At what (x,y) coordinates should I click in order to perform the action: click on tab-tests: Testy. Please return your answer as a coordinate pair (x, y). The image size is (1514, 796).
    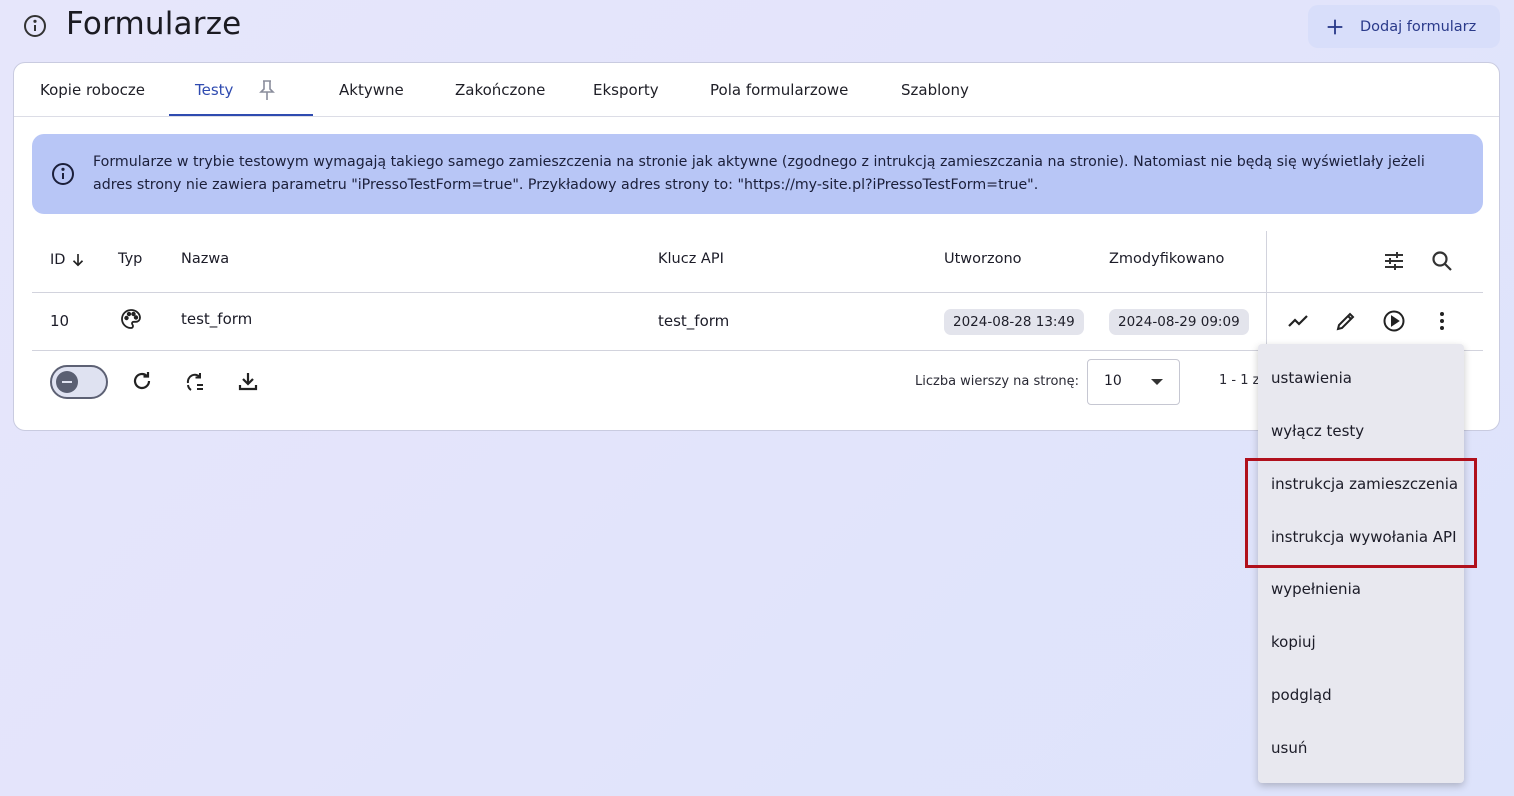
    Looking at the image, I should click on (214, 90).